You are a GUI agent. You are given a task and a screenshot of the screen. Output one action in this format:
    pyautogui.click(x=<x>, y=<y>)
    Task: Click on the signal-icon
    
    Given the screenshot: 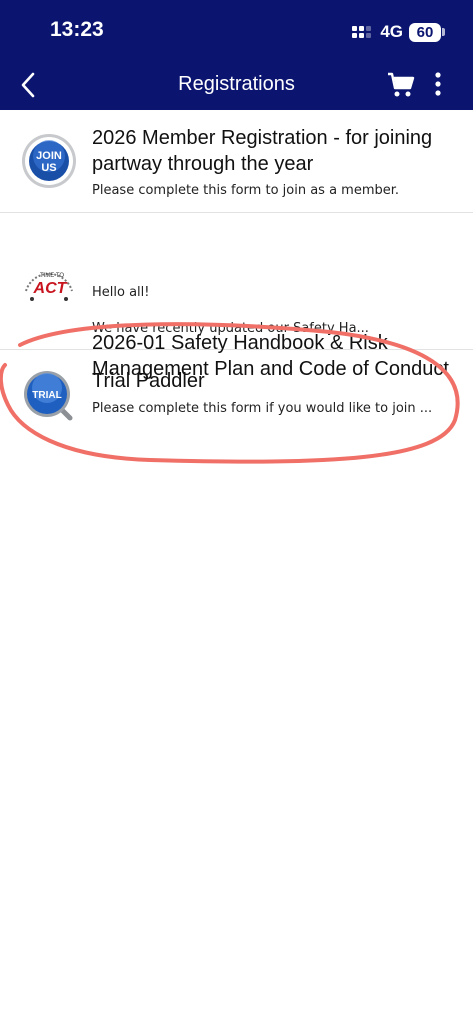 What is the action you would take?
    pyautogui.click(x=363, y=32)
    